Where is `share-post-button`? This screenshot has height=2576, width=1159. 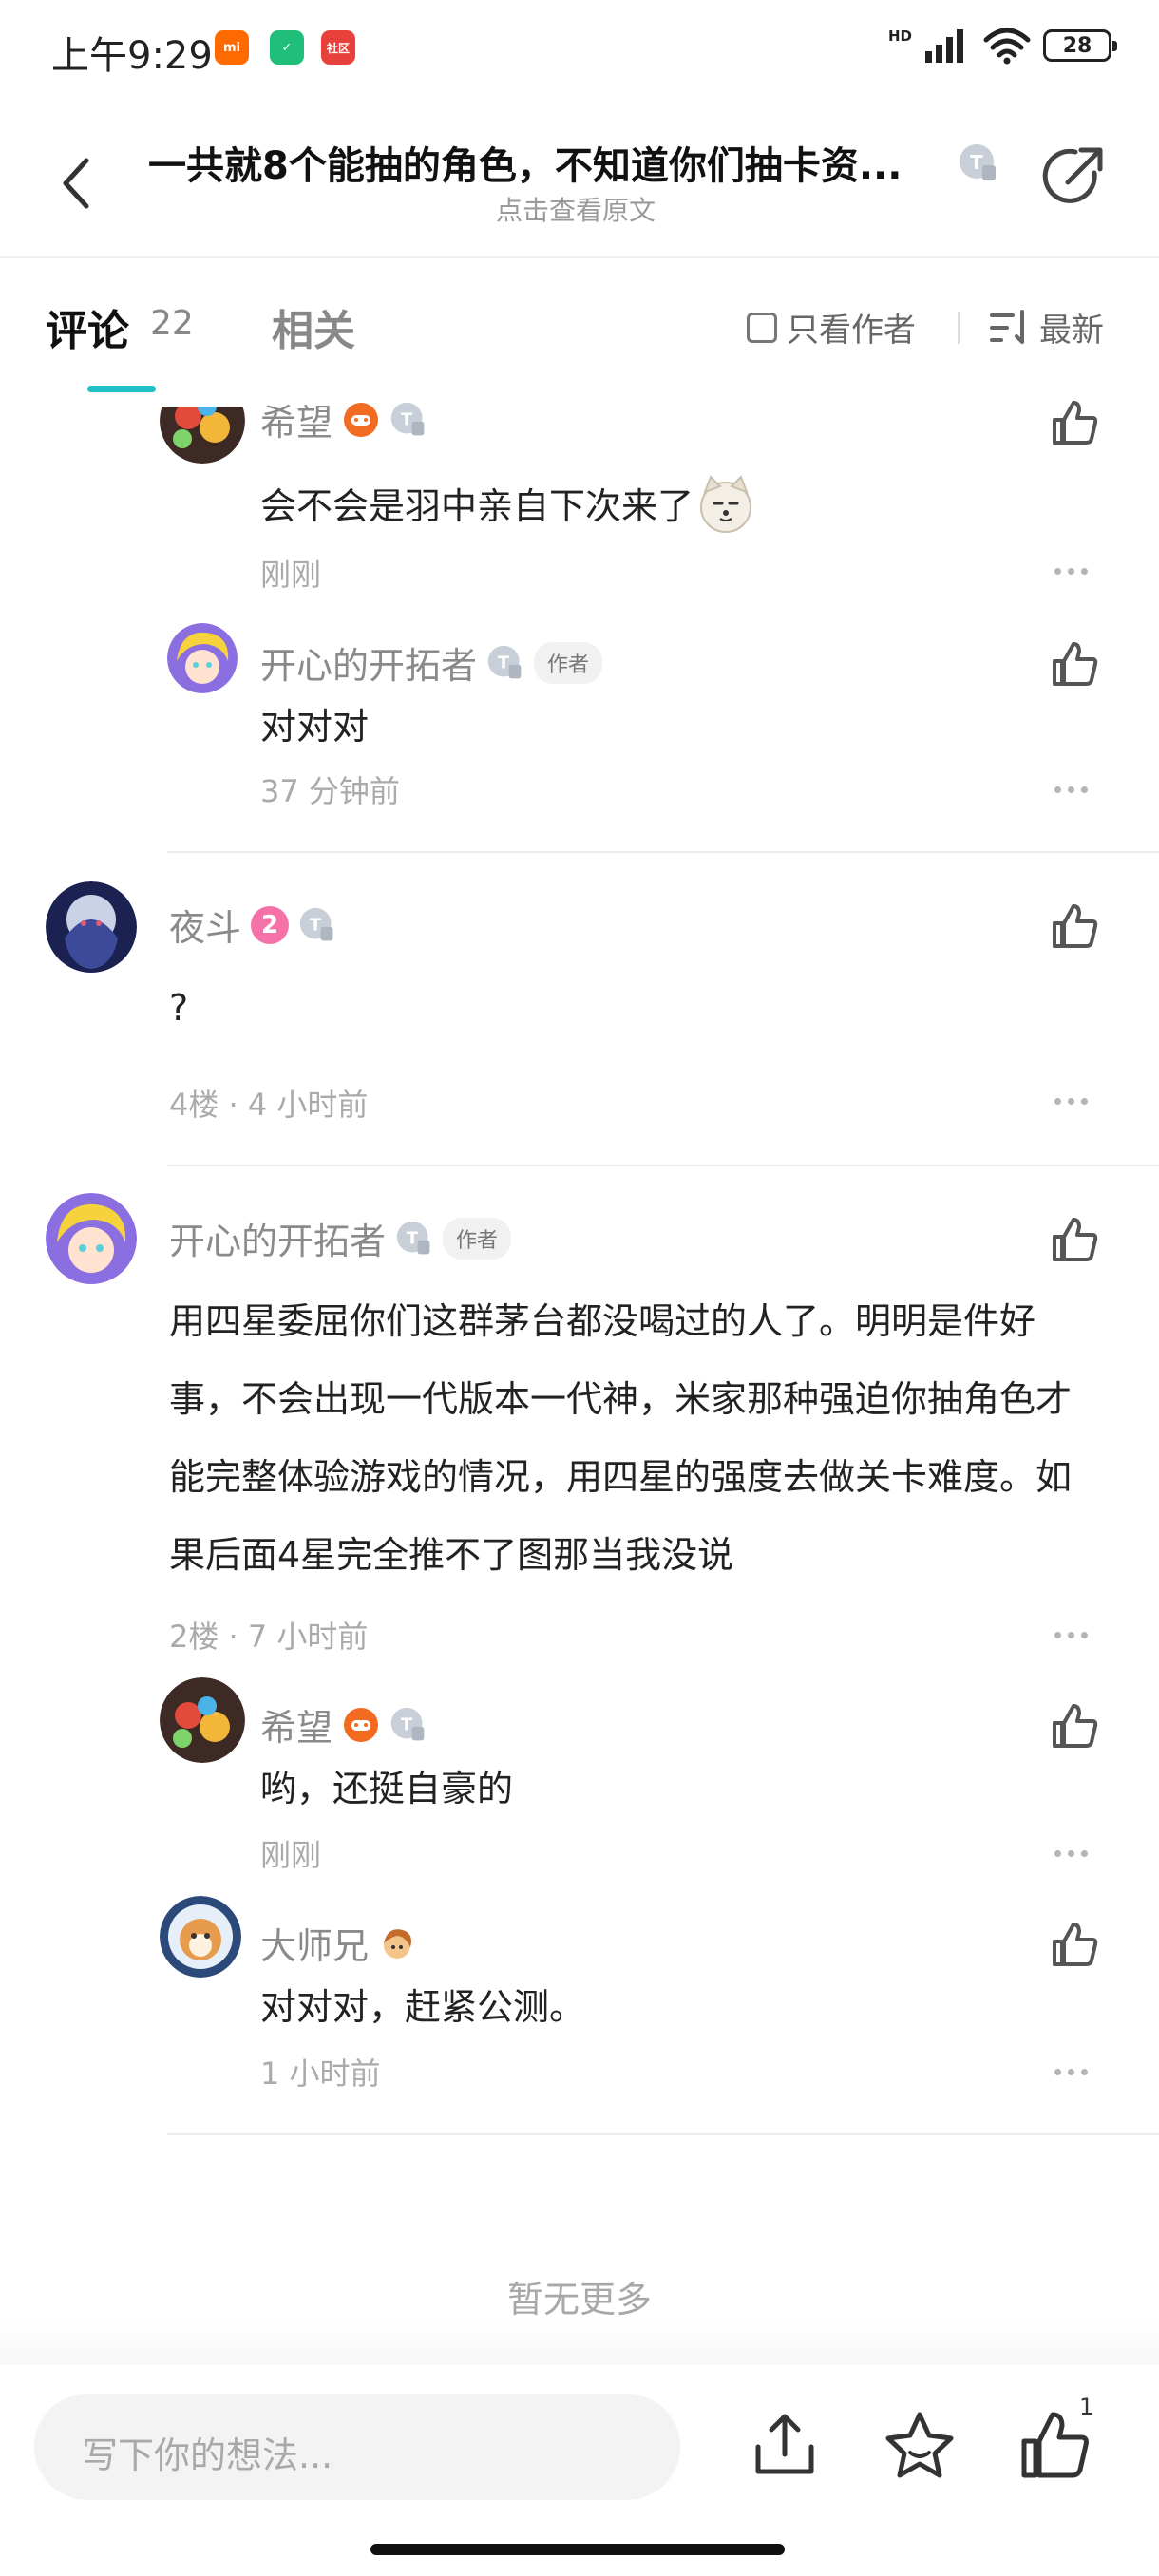 share-post-button is located at coordinates (785, 2445).